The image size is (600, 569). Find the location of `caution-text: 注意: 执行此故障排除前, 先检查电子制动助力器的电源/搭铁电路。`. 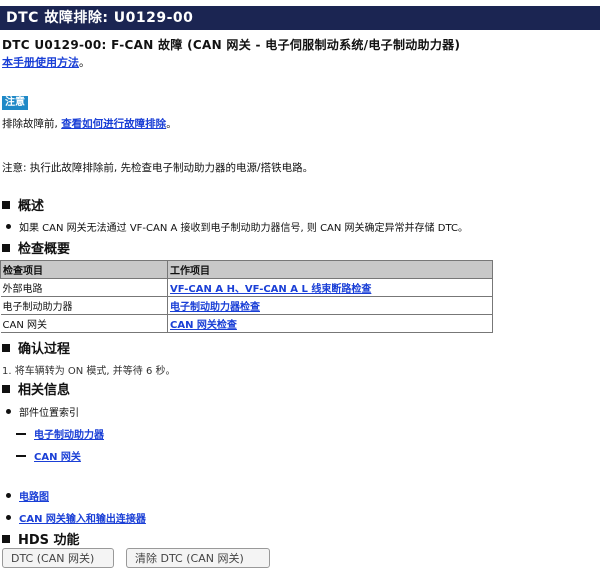

caution-text: 注意: 执行此故障排除前, 先检查电子制动助力器的电源/搭铁电路。 is located at coordinates (158, 168).